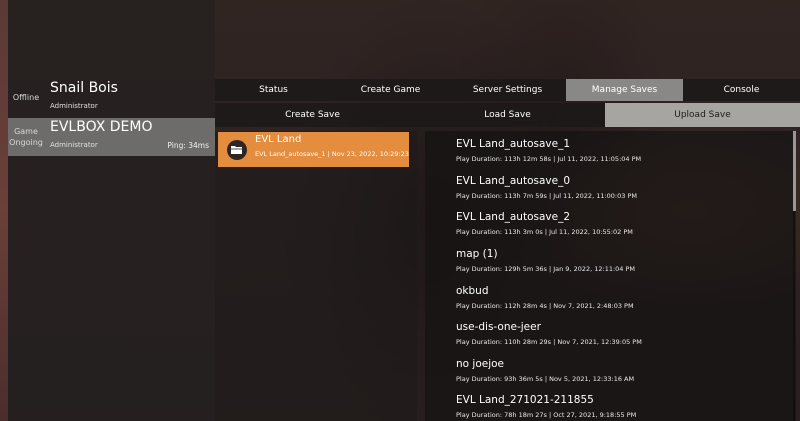  Describe the element at coordinates (4, 210) in the screenshot. I see `background-edge` at that location.